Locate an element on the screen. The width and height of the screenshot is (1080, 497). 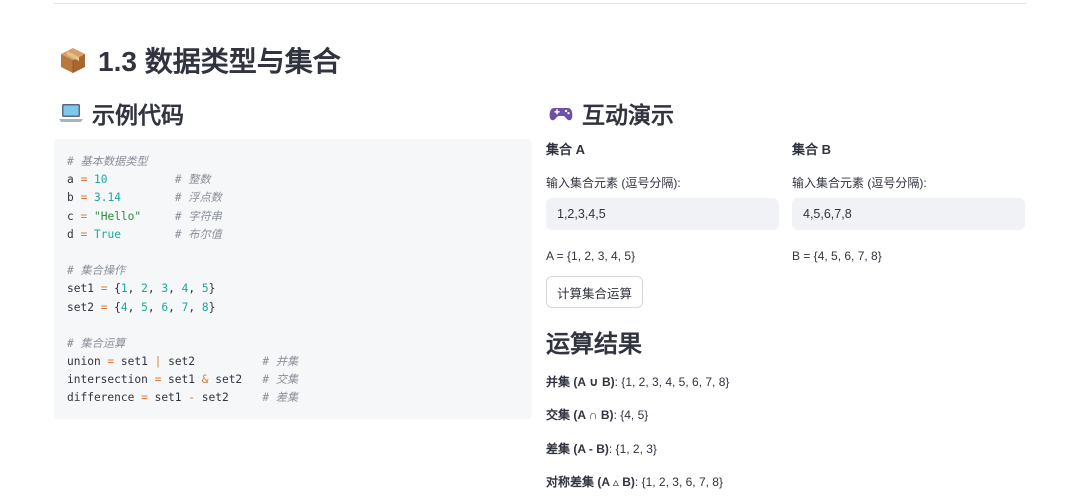
result-difference: 差集 (A - B): {1, 2, 3} is located at coordinates (601, 449).